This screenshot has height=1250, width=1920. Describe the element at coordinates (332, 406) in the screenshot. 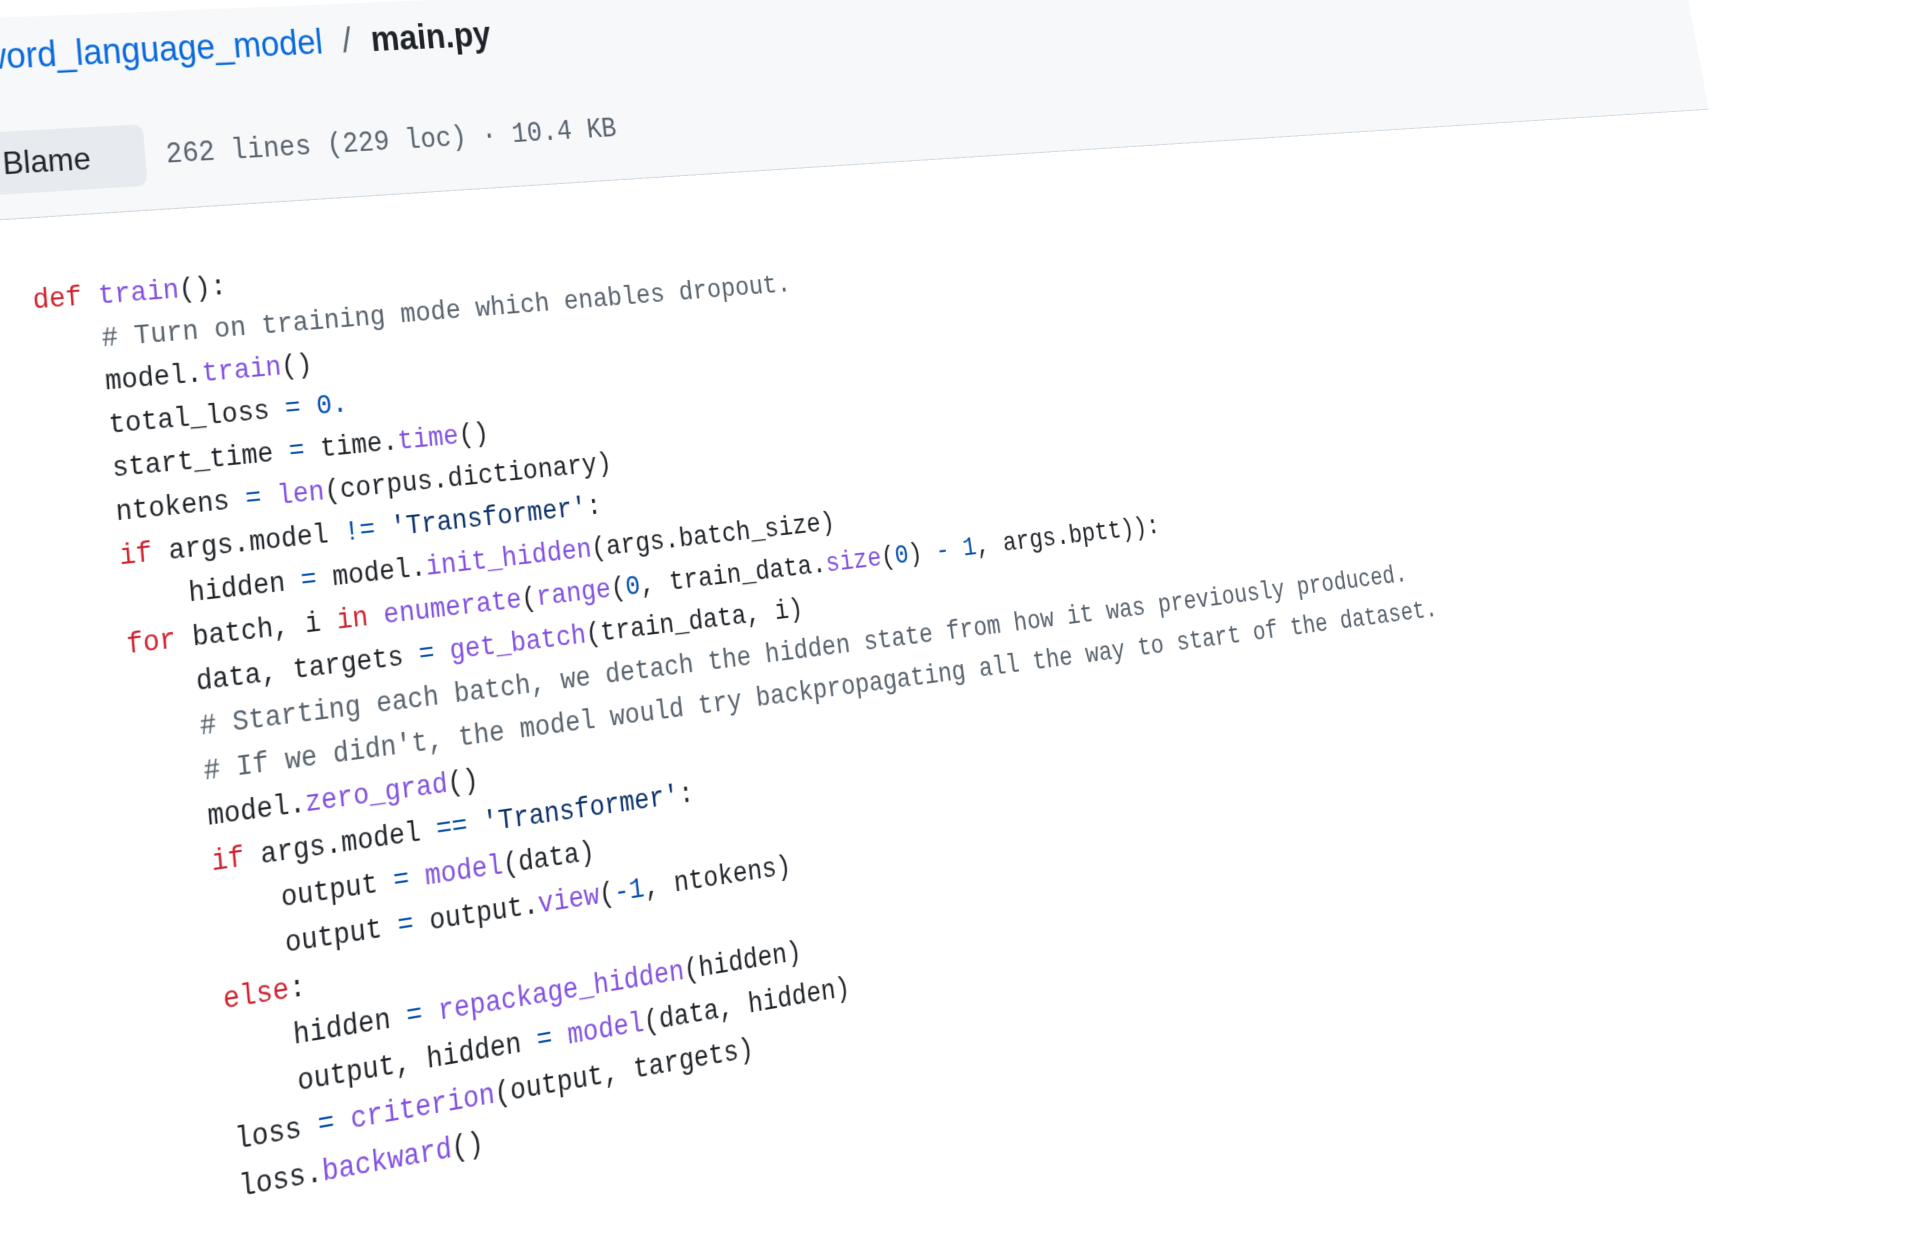

I see `code-token: 0.` at that location.